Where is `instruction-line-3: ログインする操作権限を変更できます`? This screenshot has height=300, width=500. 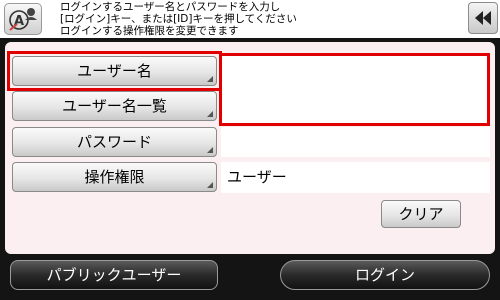 instruction-line-3: ログインする操作権限を変更できます is located at coordinates (149, 31).